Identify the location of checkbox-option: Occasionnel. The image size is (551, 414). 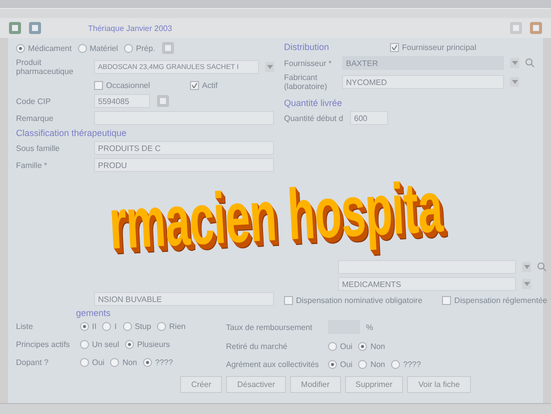
(122, 85).